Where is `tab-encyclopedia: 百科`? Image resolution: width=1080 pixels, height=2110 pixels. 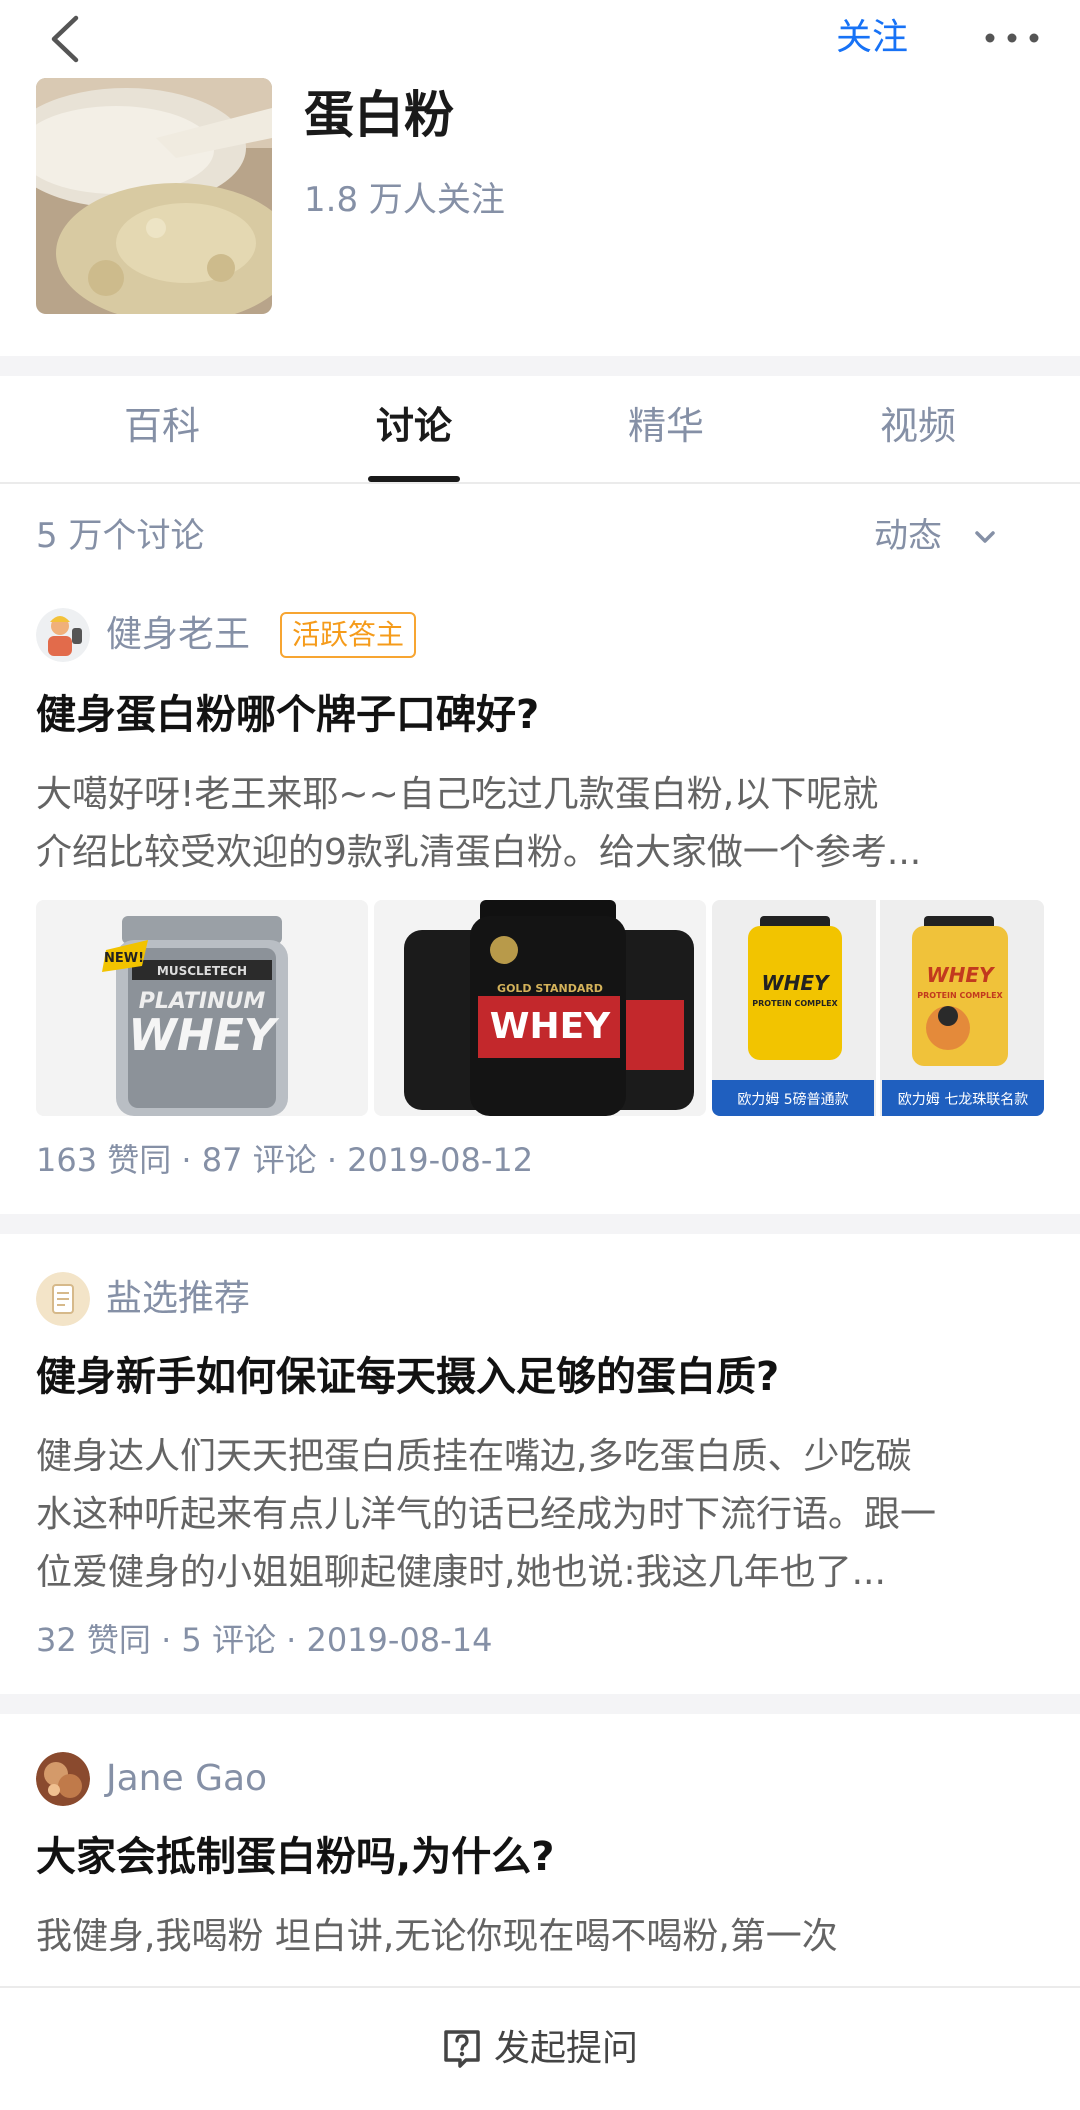 tab-encyclopedia: 百科 is located at coordinates (162, 426).